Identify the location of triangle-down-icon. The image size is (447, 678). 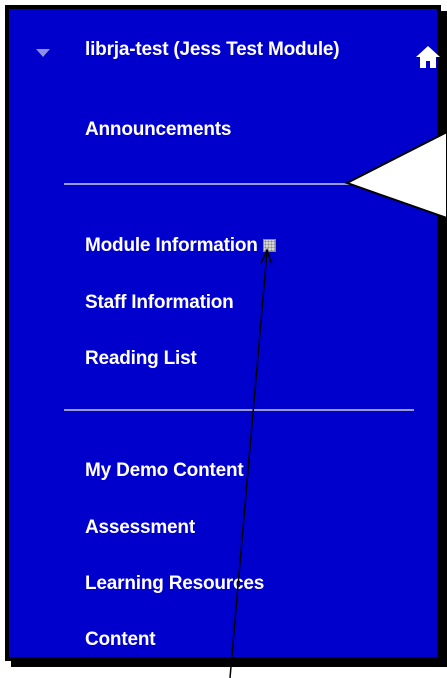
(43, 53).